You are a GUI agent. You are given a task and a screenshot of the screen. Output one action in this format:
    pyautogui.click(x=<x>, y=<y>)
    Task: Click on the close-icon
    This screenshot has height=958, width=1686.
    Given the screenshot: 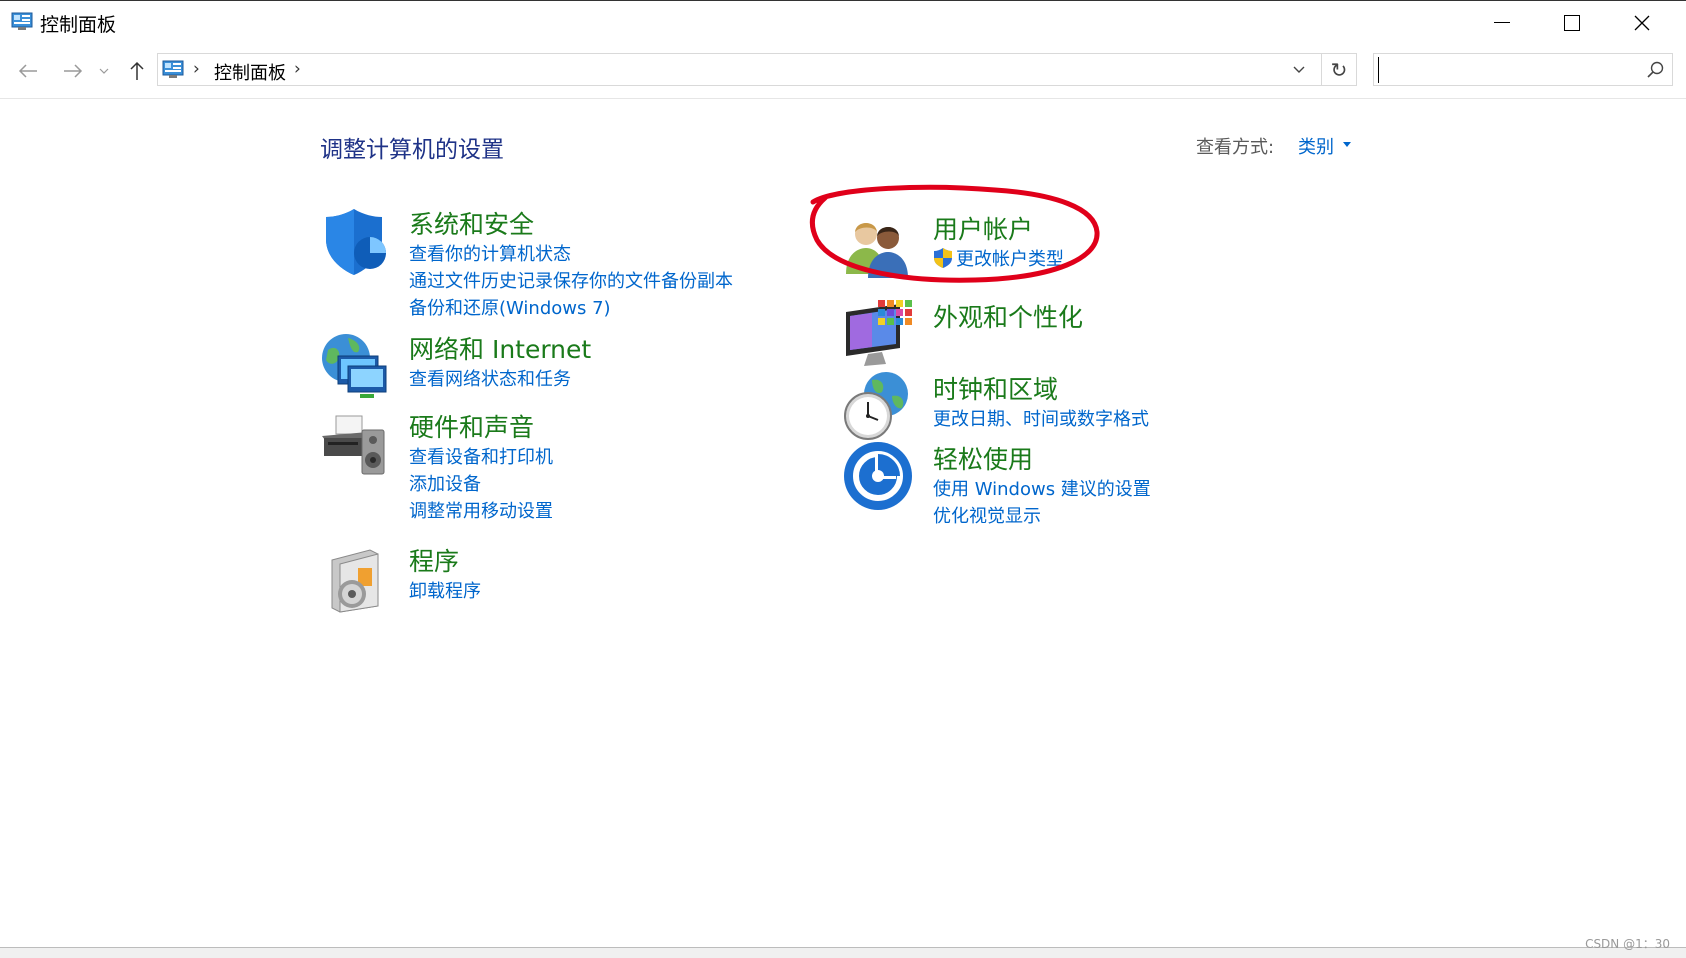 What is the action you would take?
    pyautogui.click(x=1642, y=23)
    